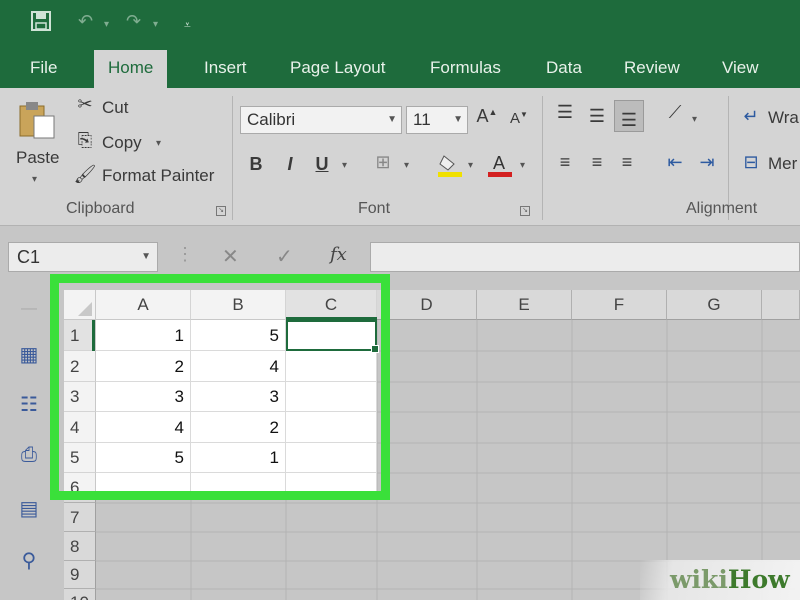 The height and width of the screenshot is (600, 800). I want to click on wikihow-watermark: wikiHow, so click(720, 580).